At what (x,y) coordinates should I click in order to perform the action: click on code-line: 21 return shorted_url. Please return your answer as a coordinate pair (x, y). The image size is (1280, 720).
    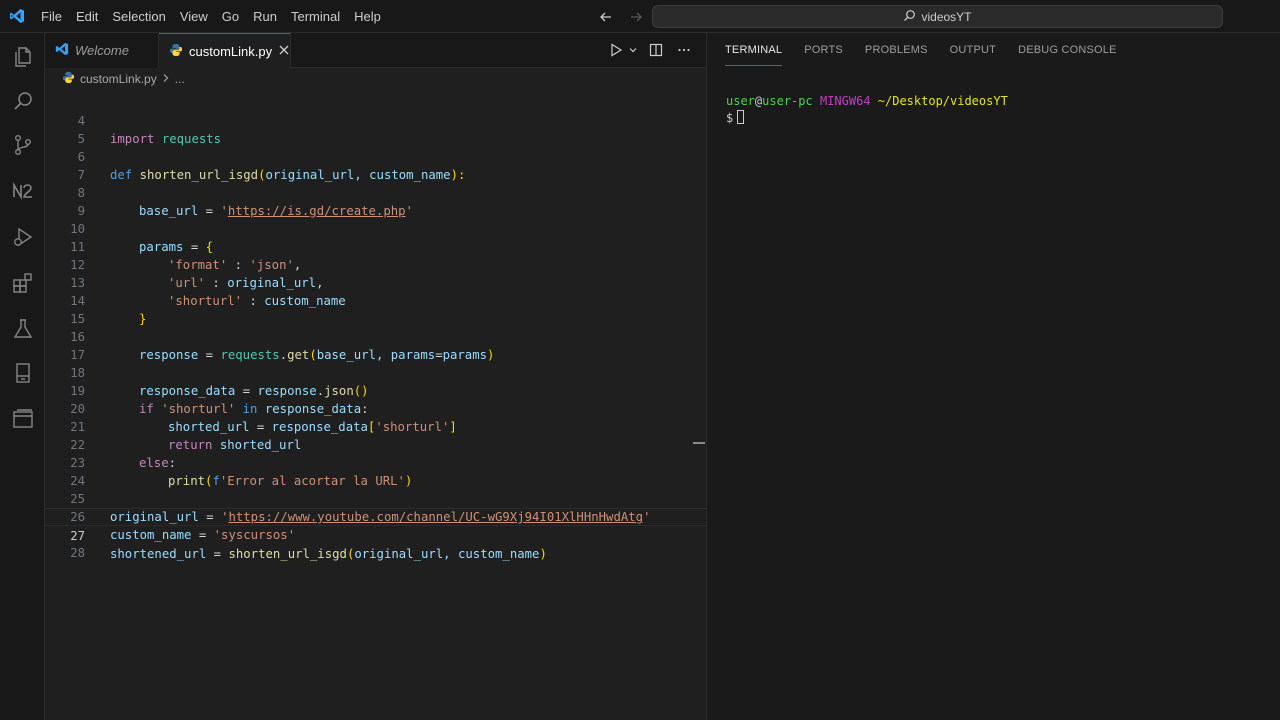
    Looking at the image, I should click on (375, 426).